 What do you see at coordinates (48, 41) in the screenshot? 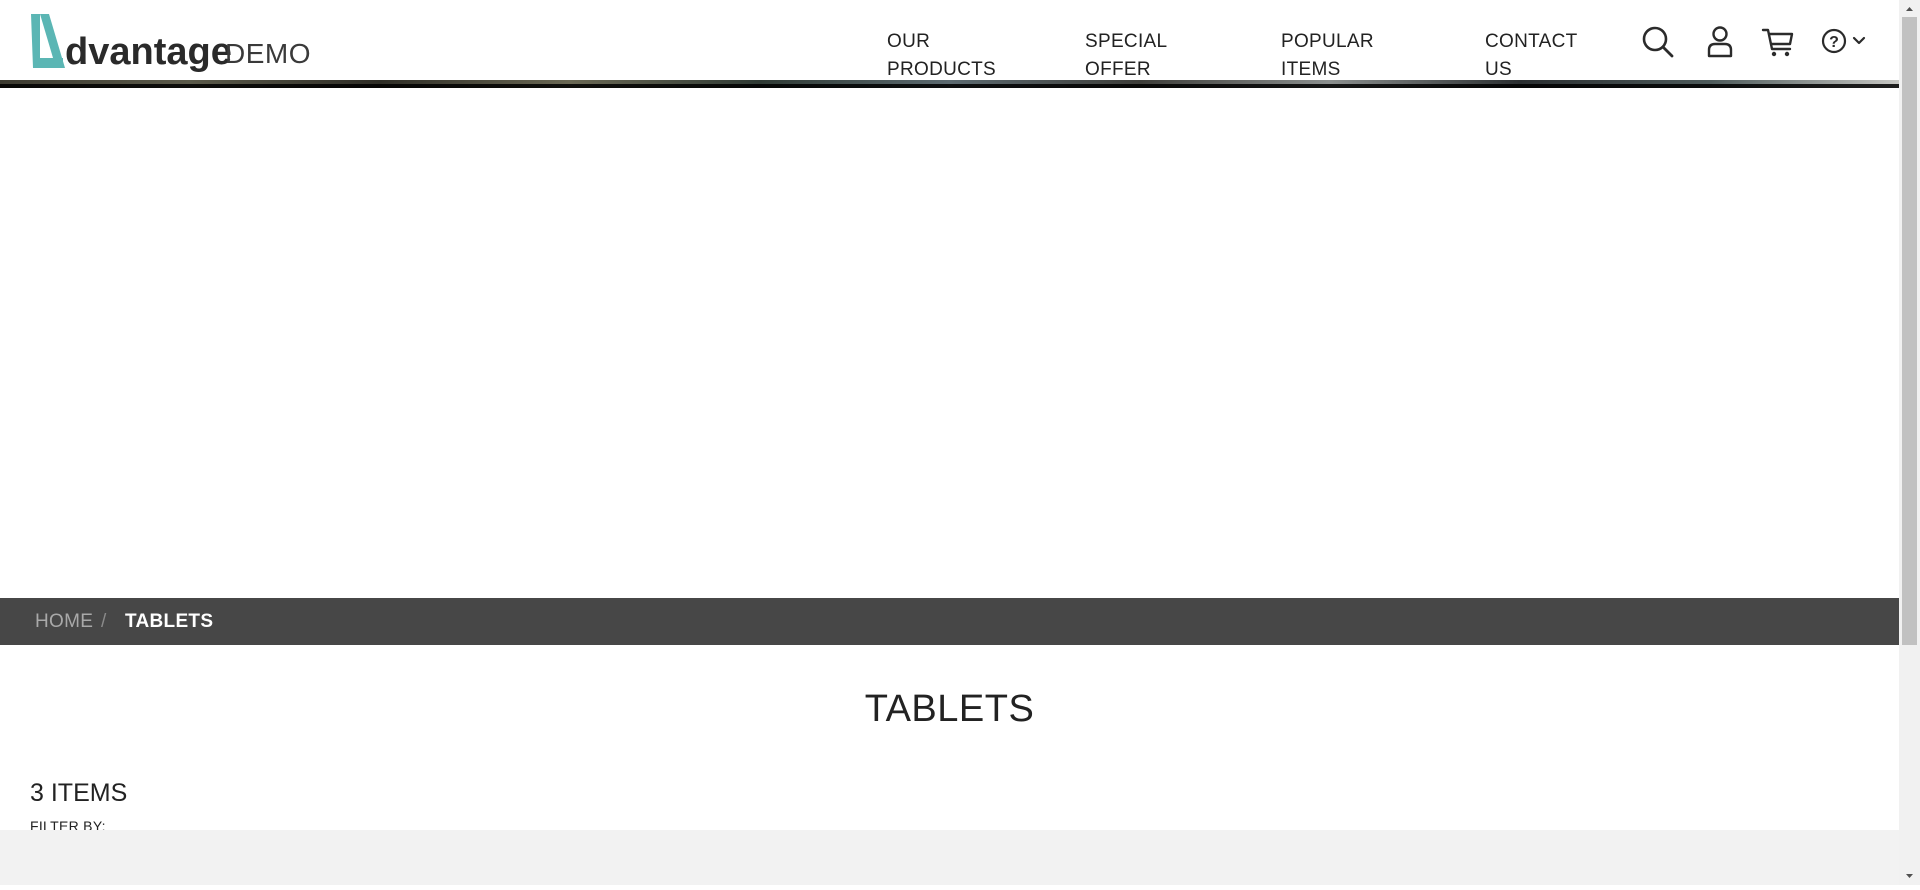
I see `logo-a-icon` at bounding box center [48, 41].